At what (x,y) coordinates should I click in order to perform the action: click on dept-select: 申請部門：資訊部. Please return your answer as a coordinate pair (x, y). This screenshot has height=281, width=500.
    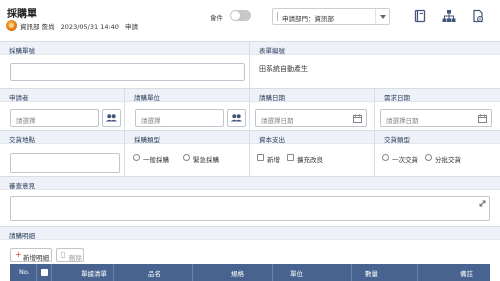
    Looking at the image, I should click on (331, 16).